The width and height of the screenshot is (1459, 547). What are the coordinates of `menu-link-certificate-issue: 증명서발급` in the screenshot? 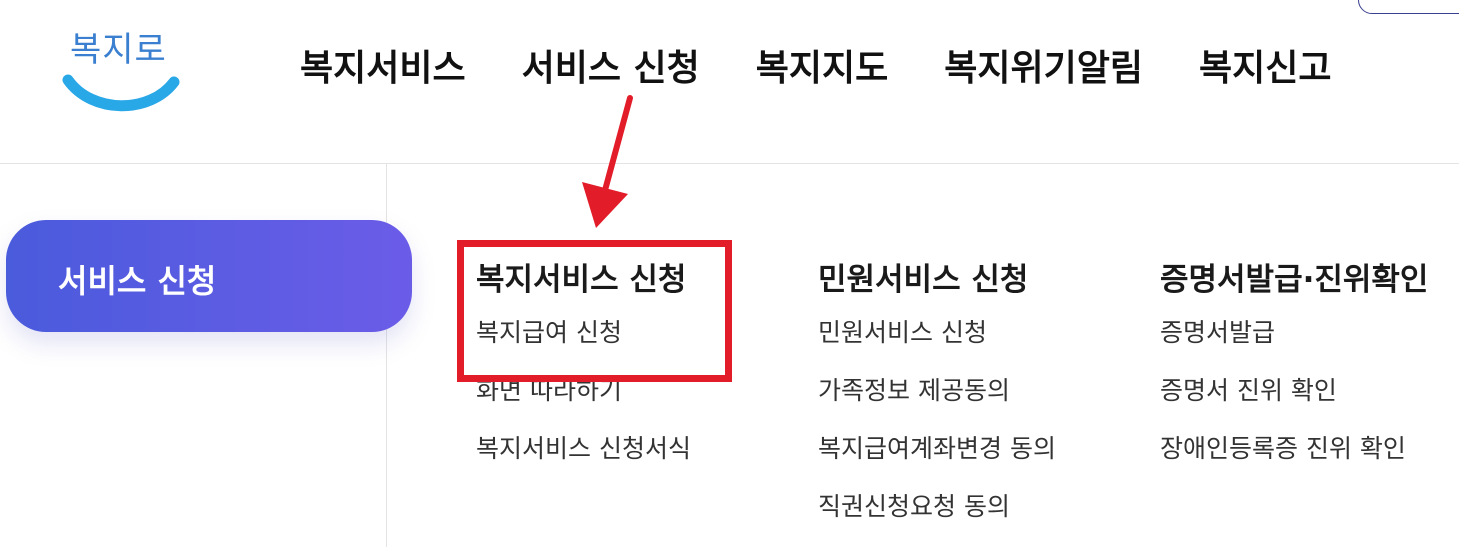 It's located at (1294, 347).